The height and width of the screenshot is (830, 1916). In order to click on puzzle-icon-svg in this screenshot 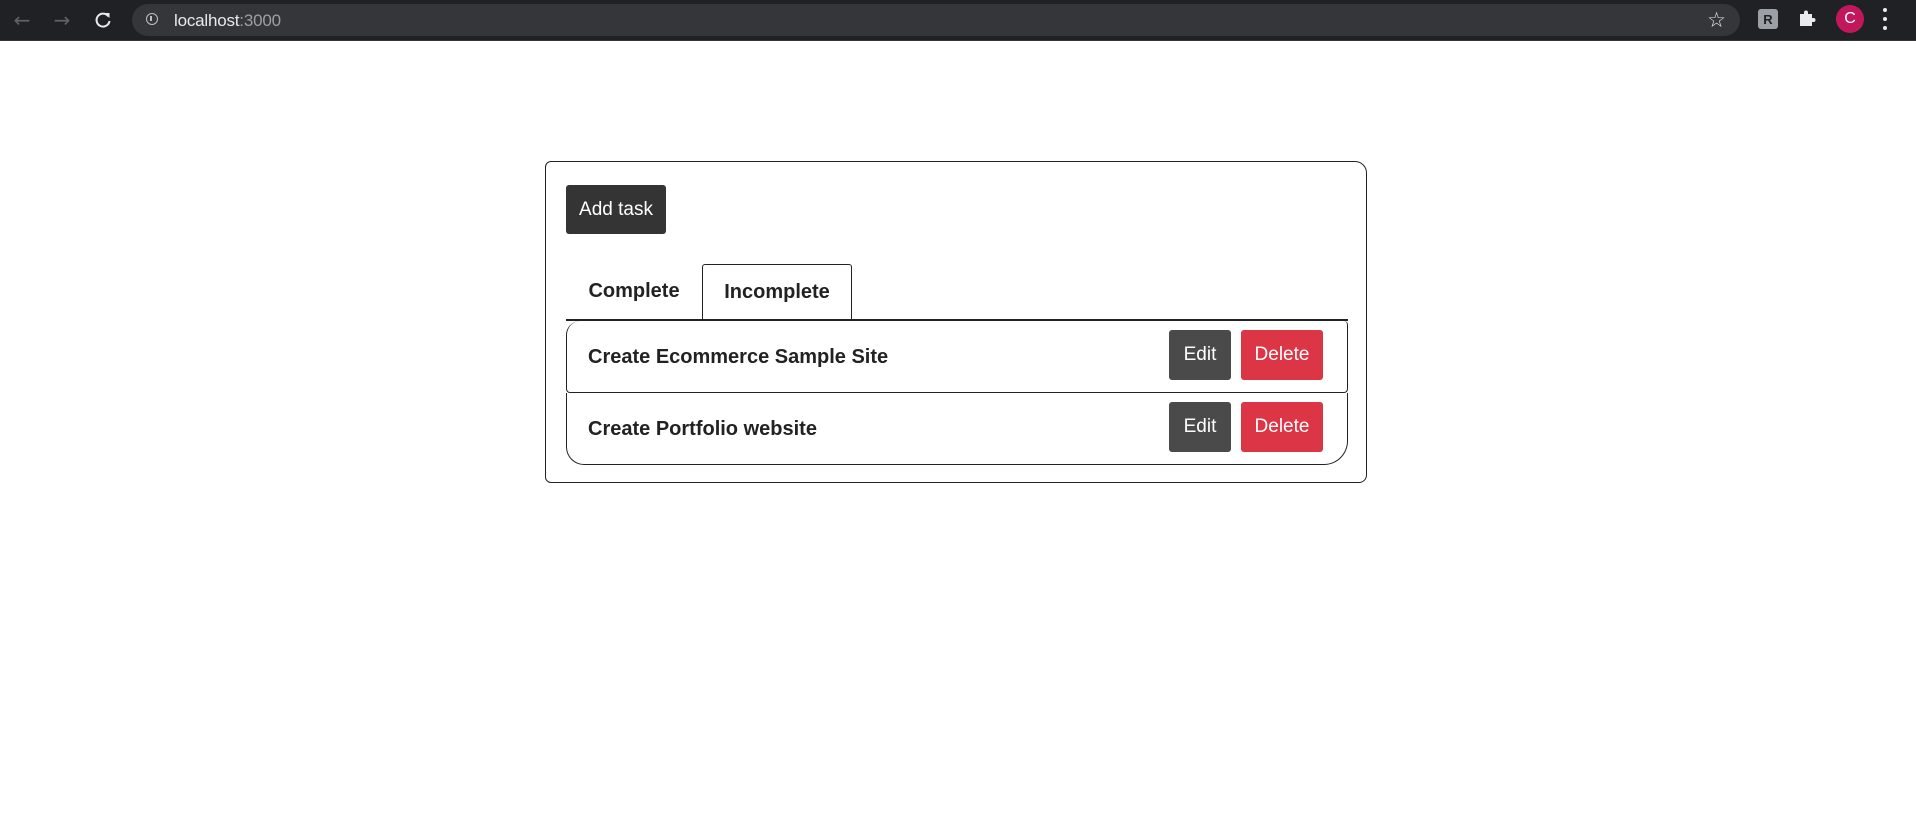, I will do `click(1808, 18)`.